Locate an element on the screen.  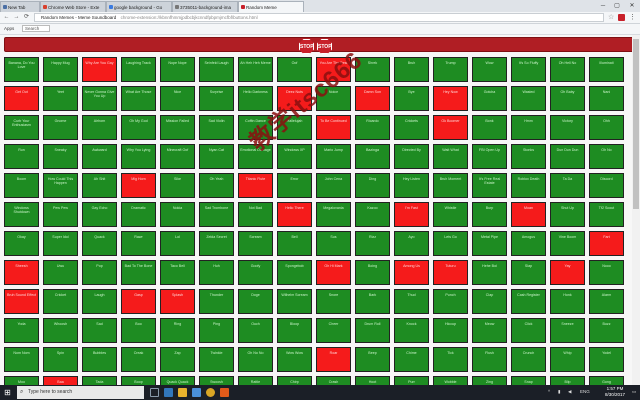
taskbar-clock: 1:57 PM 8/30/2017 is located at coordinates (615, 392).